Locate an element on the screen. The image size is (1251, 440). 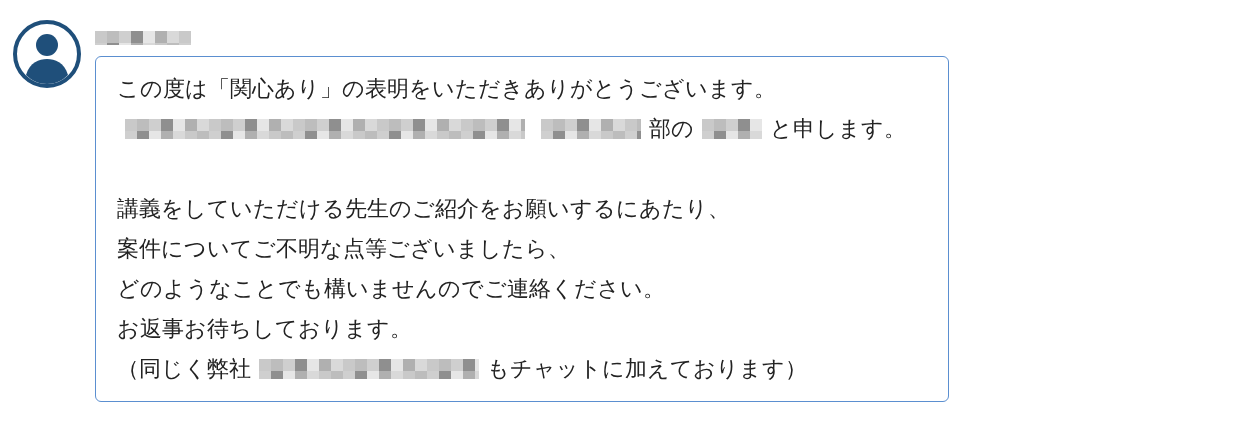
message-text: どのようなことでも構いませんのでご連絡ください。 is located at coordinates (391, 289).